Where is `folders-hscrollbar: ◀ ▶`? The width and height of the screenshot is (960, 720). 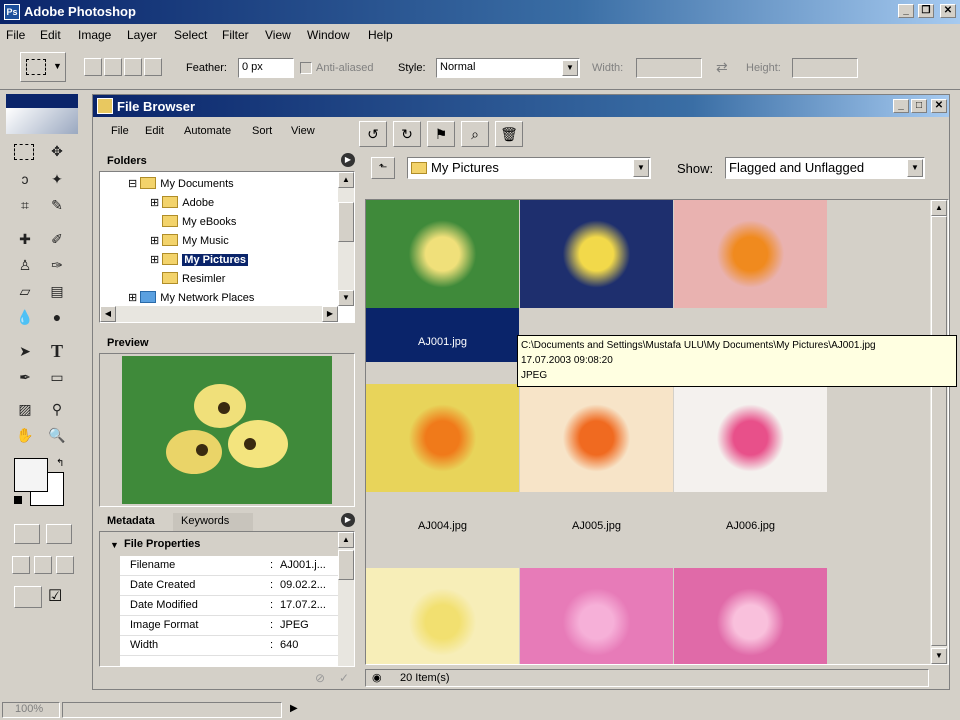 folders-hscrollbar: ◀ ▶ is located at coordinates (219, 314).